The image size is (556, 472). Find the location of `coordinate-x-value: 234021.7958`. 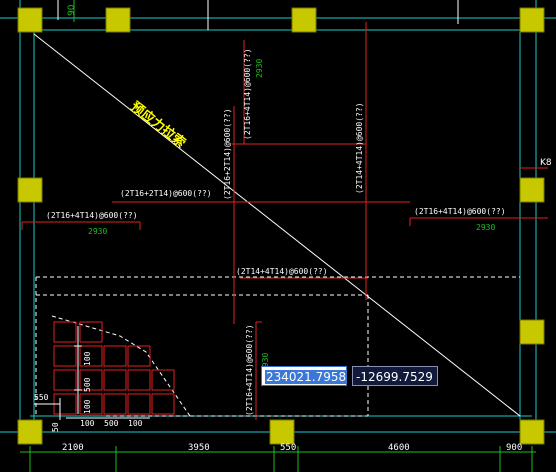

coordinate-x-value: 234021.7958 is located at coordinates (306, 377).